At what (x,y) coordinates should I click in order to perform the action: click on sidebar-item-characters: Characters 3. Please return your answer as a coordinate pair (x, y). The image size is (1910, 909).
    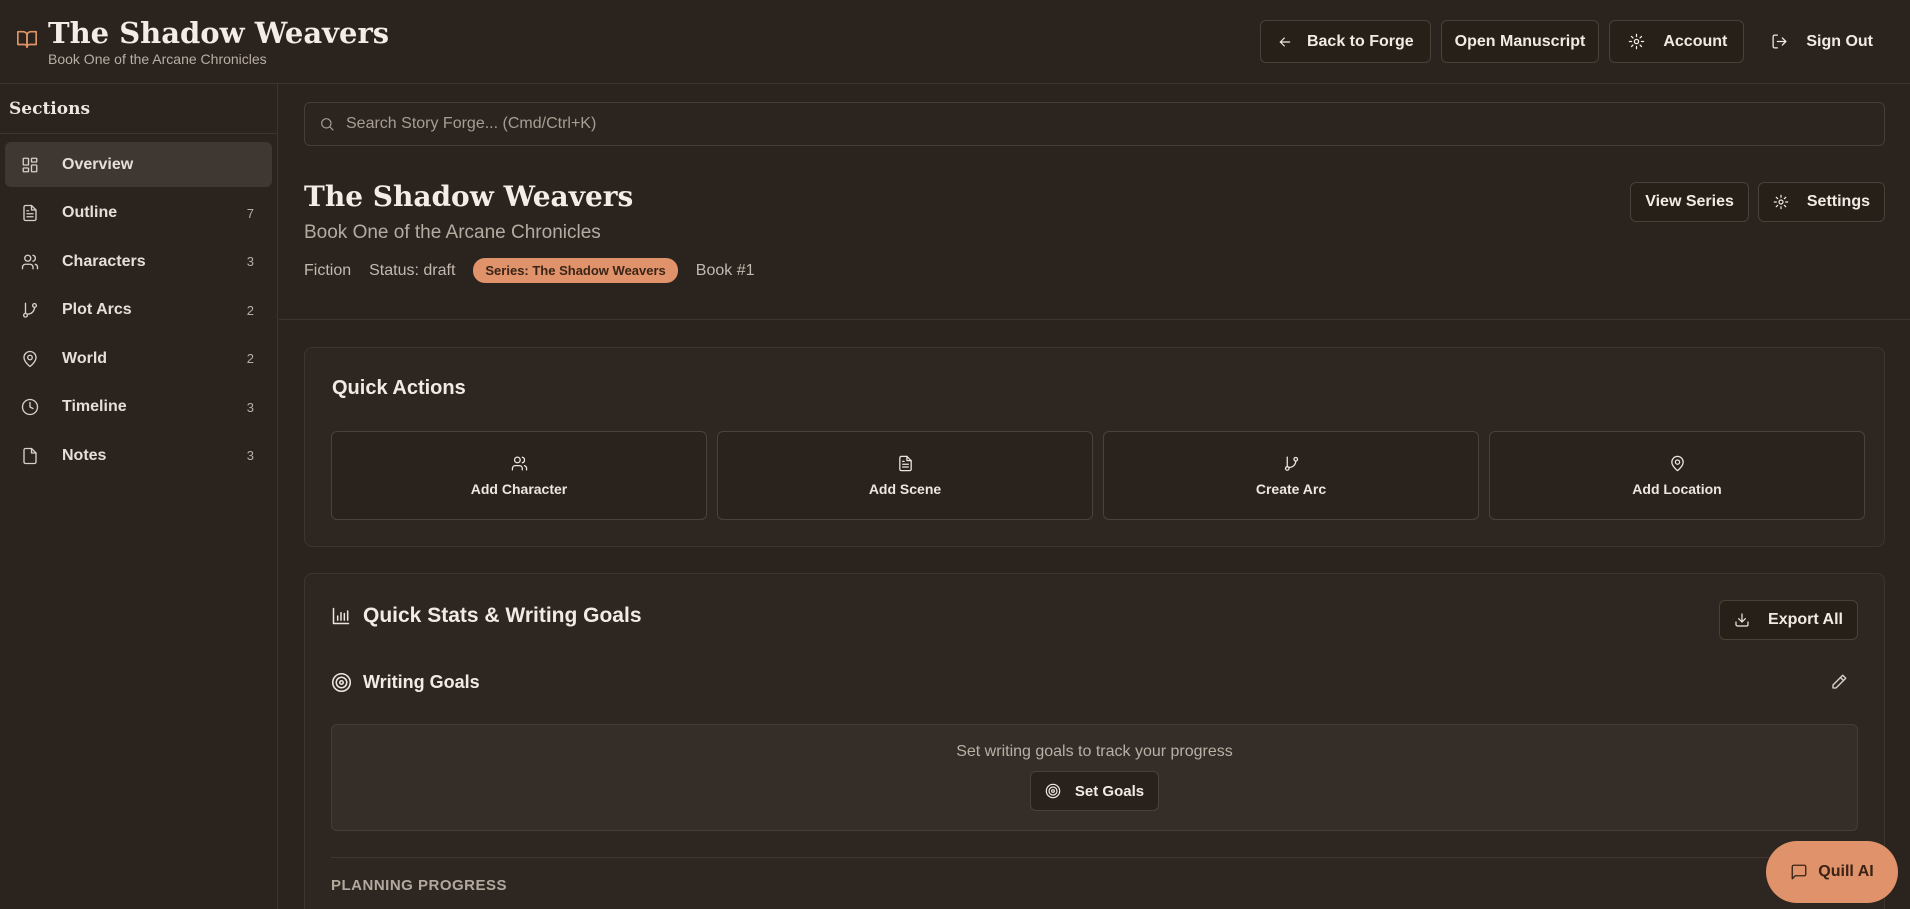
    Looking at the image, I should click on (138, 261).